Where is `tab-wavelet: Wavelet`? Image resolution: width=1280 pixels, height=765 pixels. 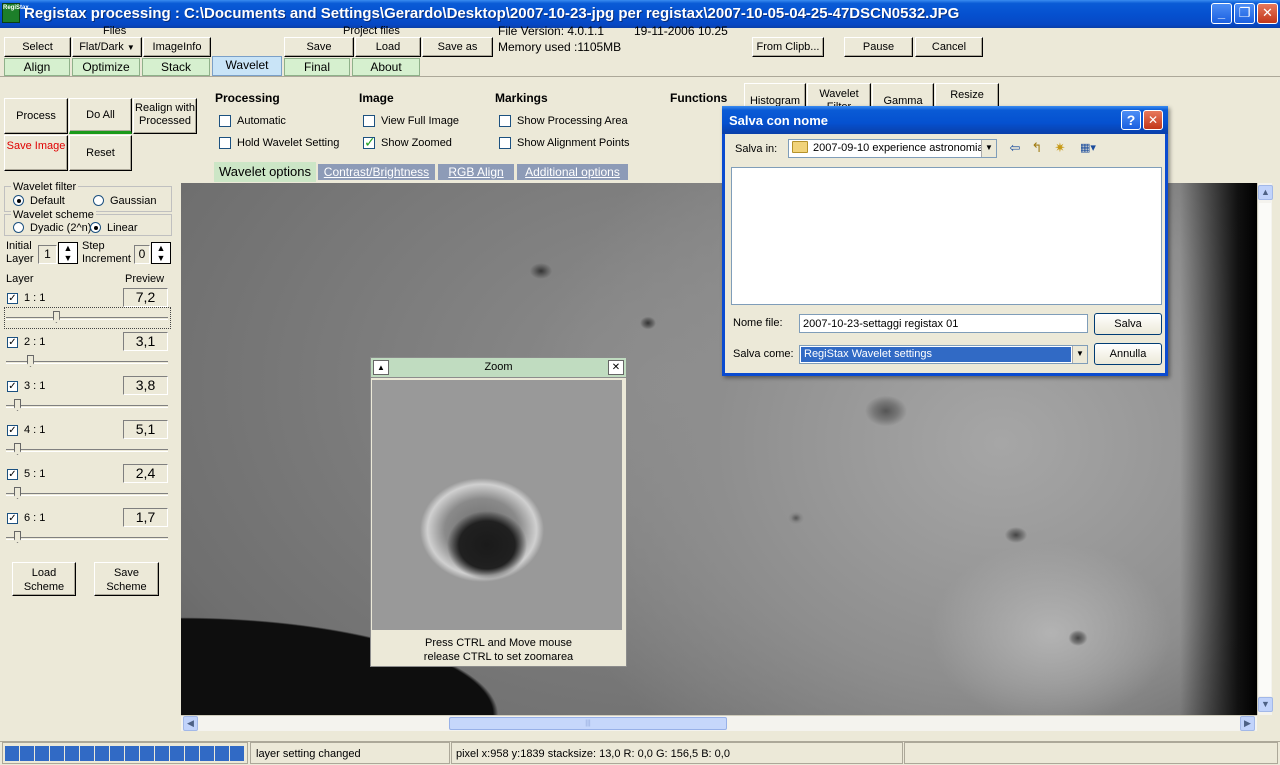
tab-wavelet: Wavelet is located at coordinates (247, 66).